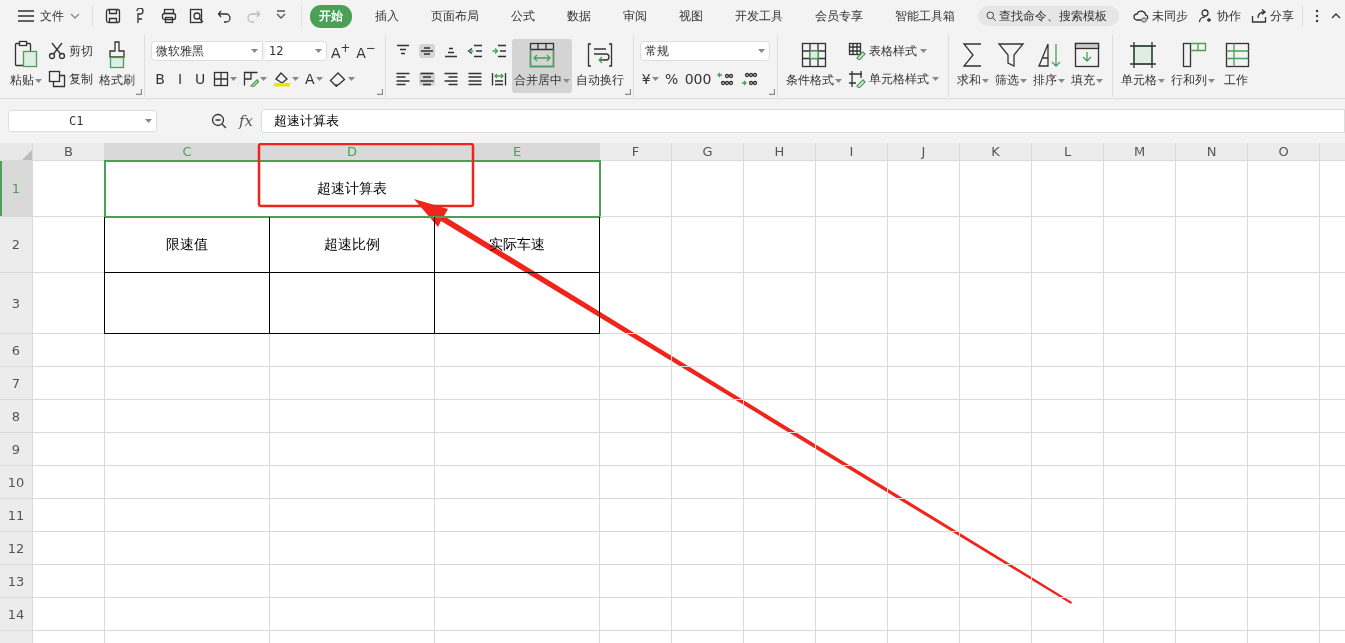 The width and height of the screenshot is (1345, 643). What do you see at coordinates (16, 581) in the screenshot?
I see `row-header: 13` at bounding box center [16, 581].